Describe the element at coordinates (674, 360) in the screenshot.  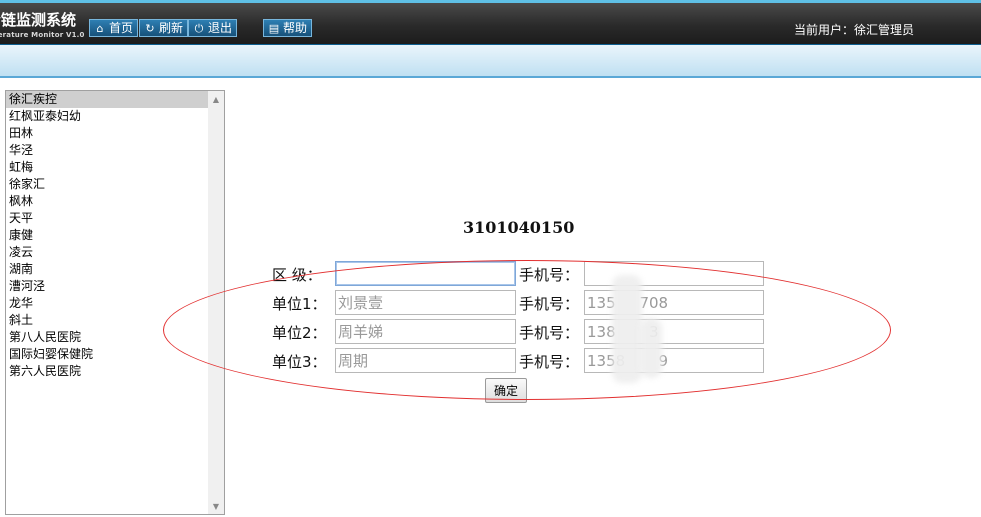
I see `unit3-phone-input` at that location.